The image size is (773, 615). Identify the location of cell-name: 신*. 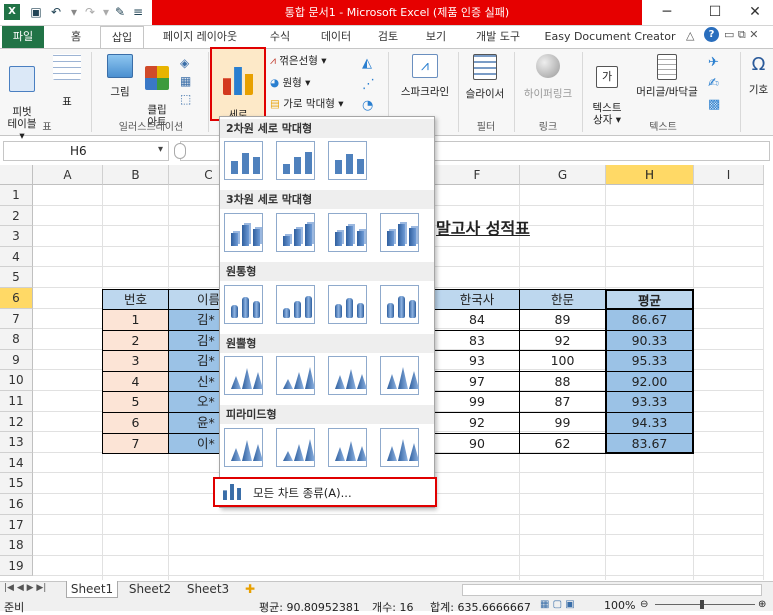
(194, 382).